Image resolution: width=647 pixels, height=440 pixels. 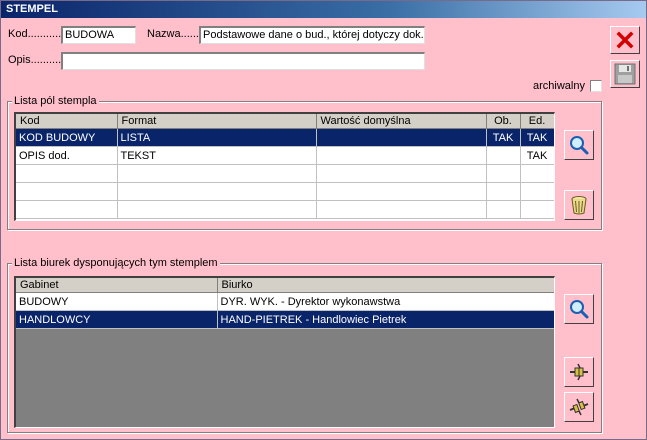 I want to click on floppy-disk-icon, so click(x=625, y=74).